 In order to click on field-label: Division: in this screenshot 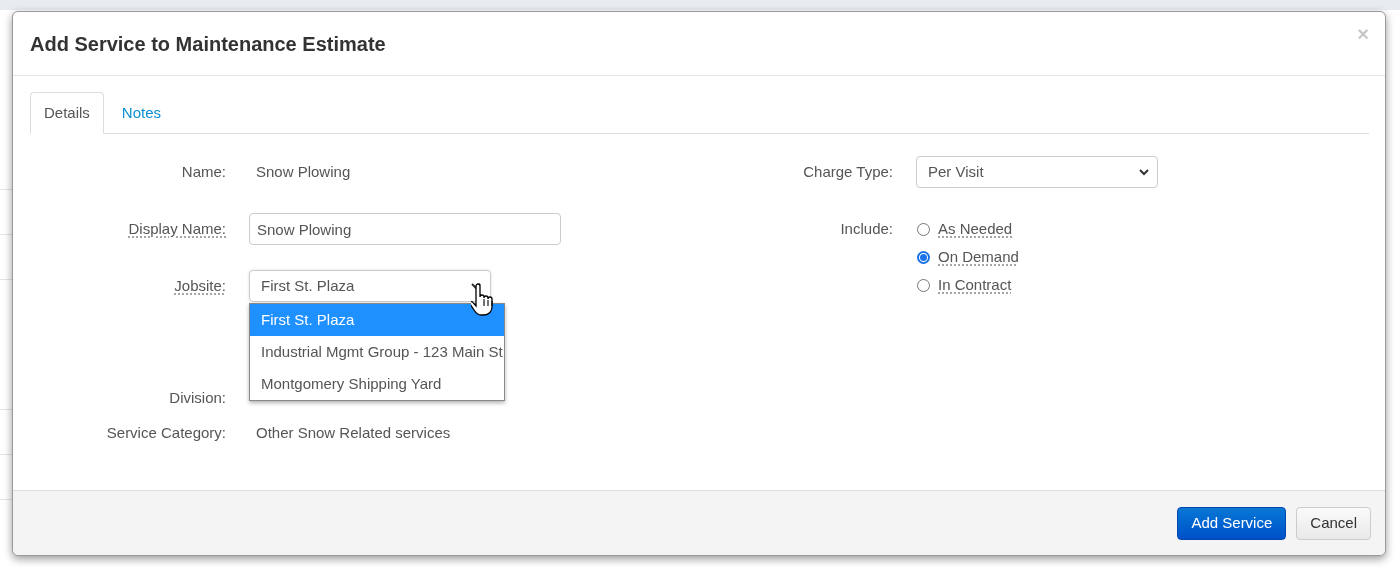, I will do `click(197, 397)`.